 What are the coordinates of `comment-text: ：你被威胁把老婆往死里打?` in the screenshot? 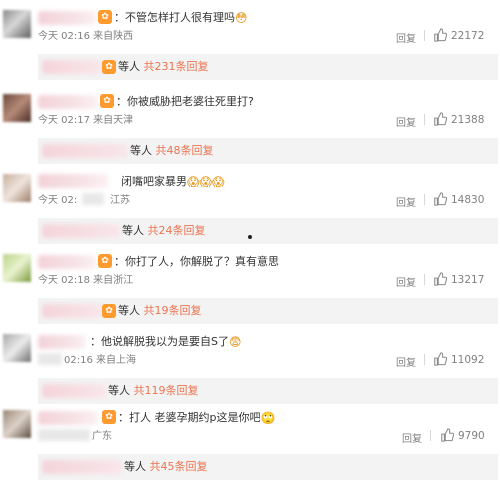 It's located at (185, 101).